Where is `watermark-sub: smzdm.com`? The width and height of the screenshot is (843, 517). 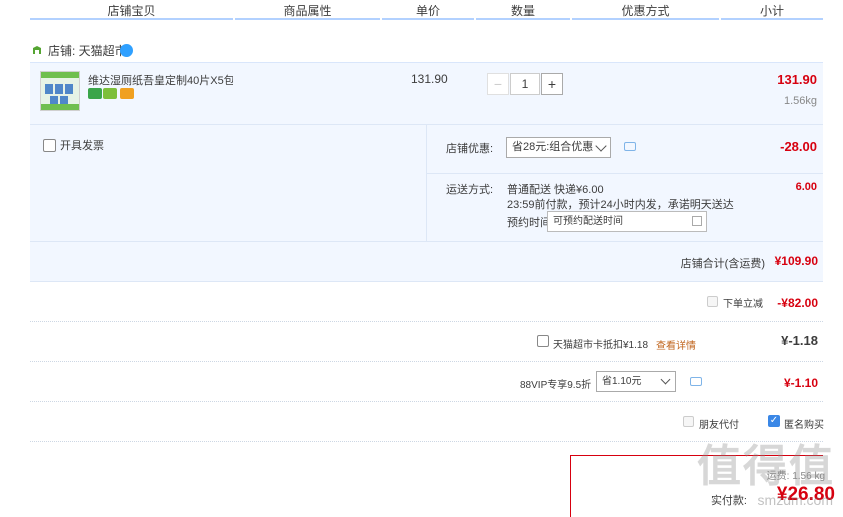
watermark-sub: smzdm.com is located at coordinates (795, 500).